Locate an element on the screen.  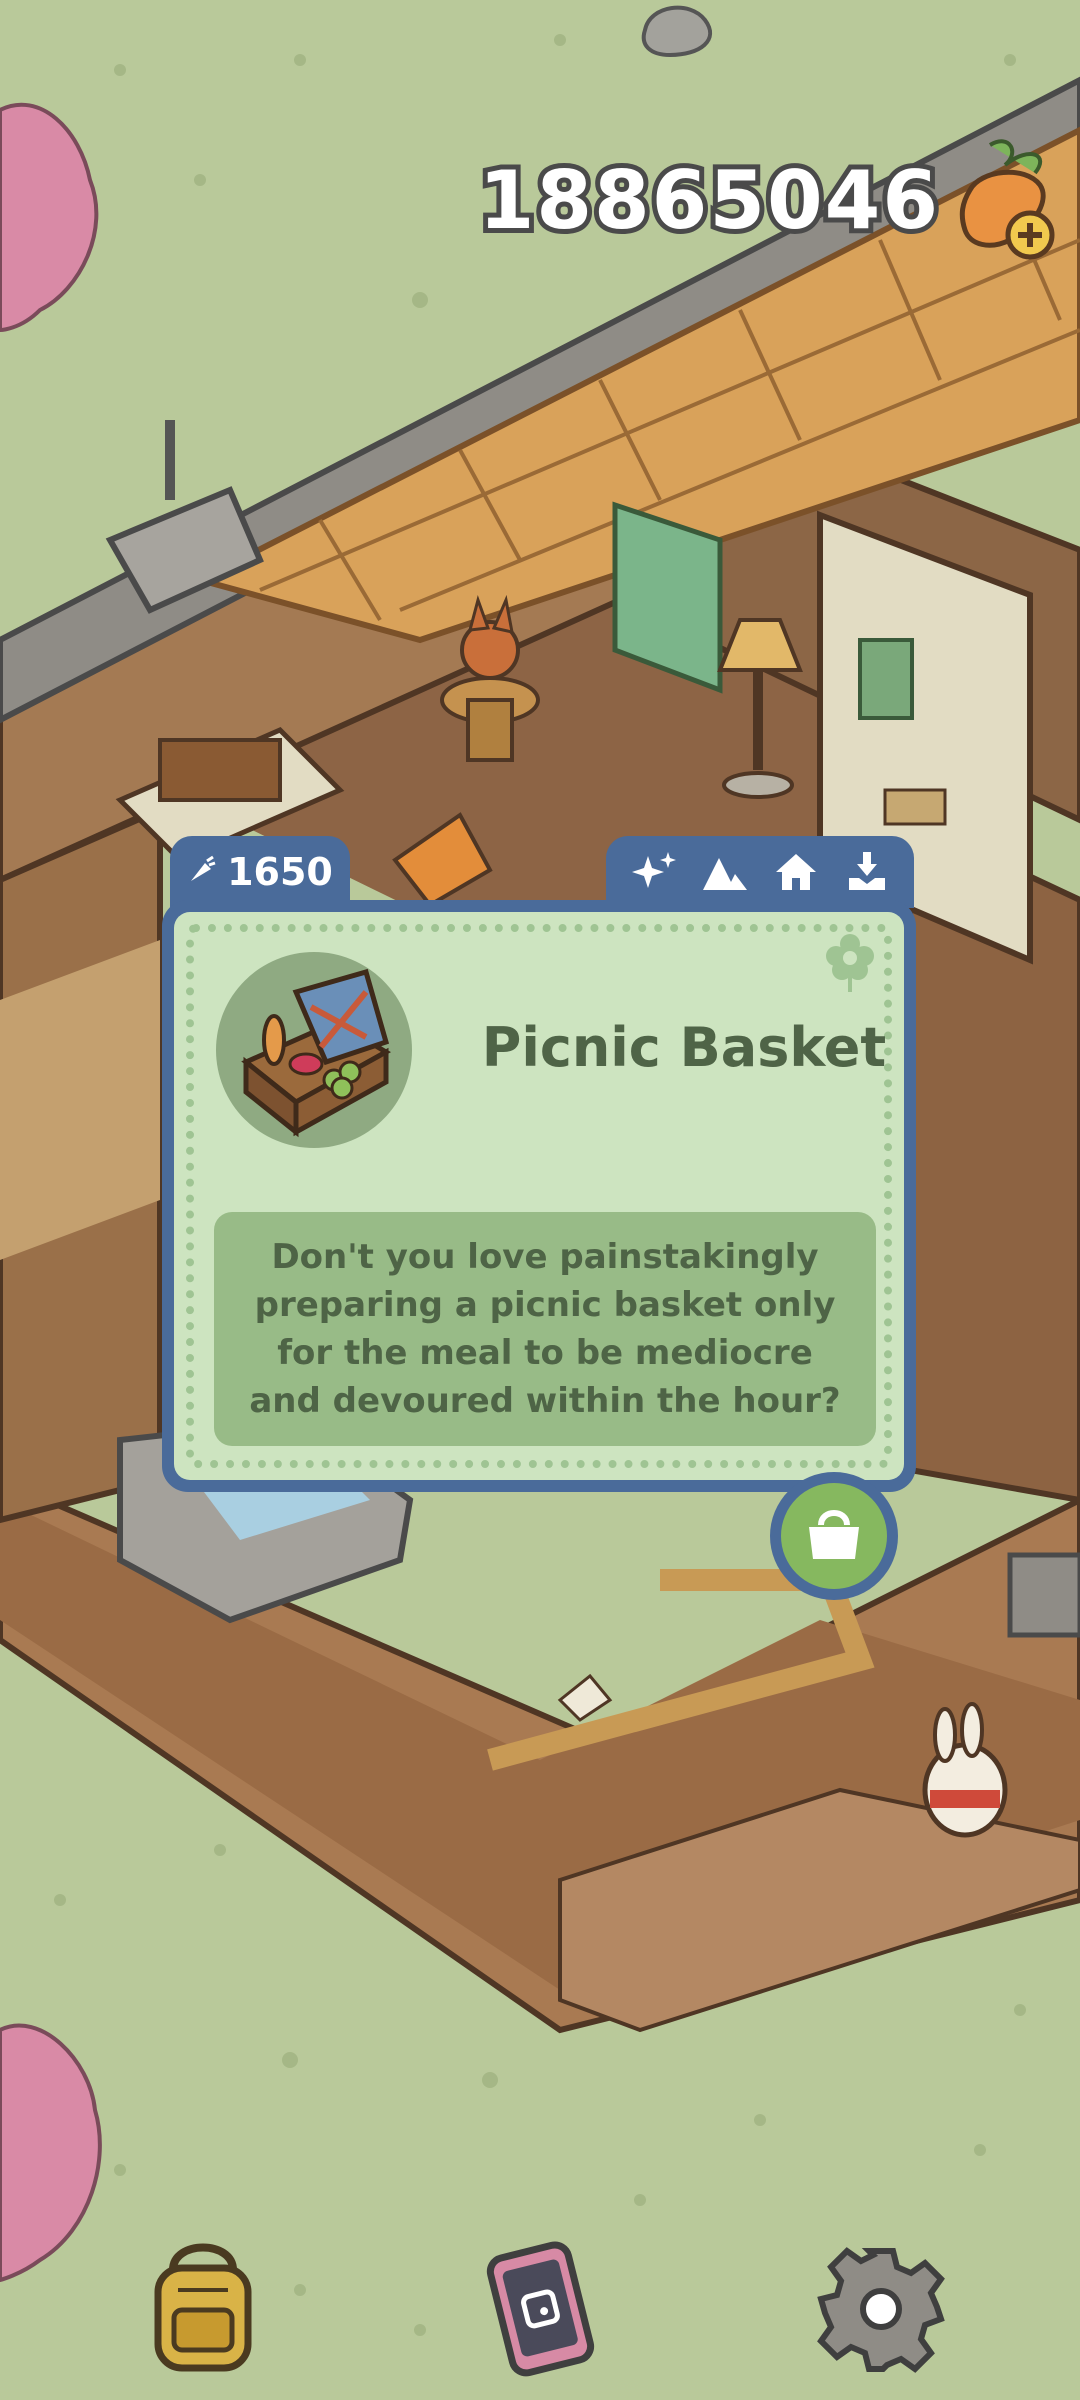
backpack-button is located at coordinates (203, 2305).